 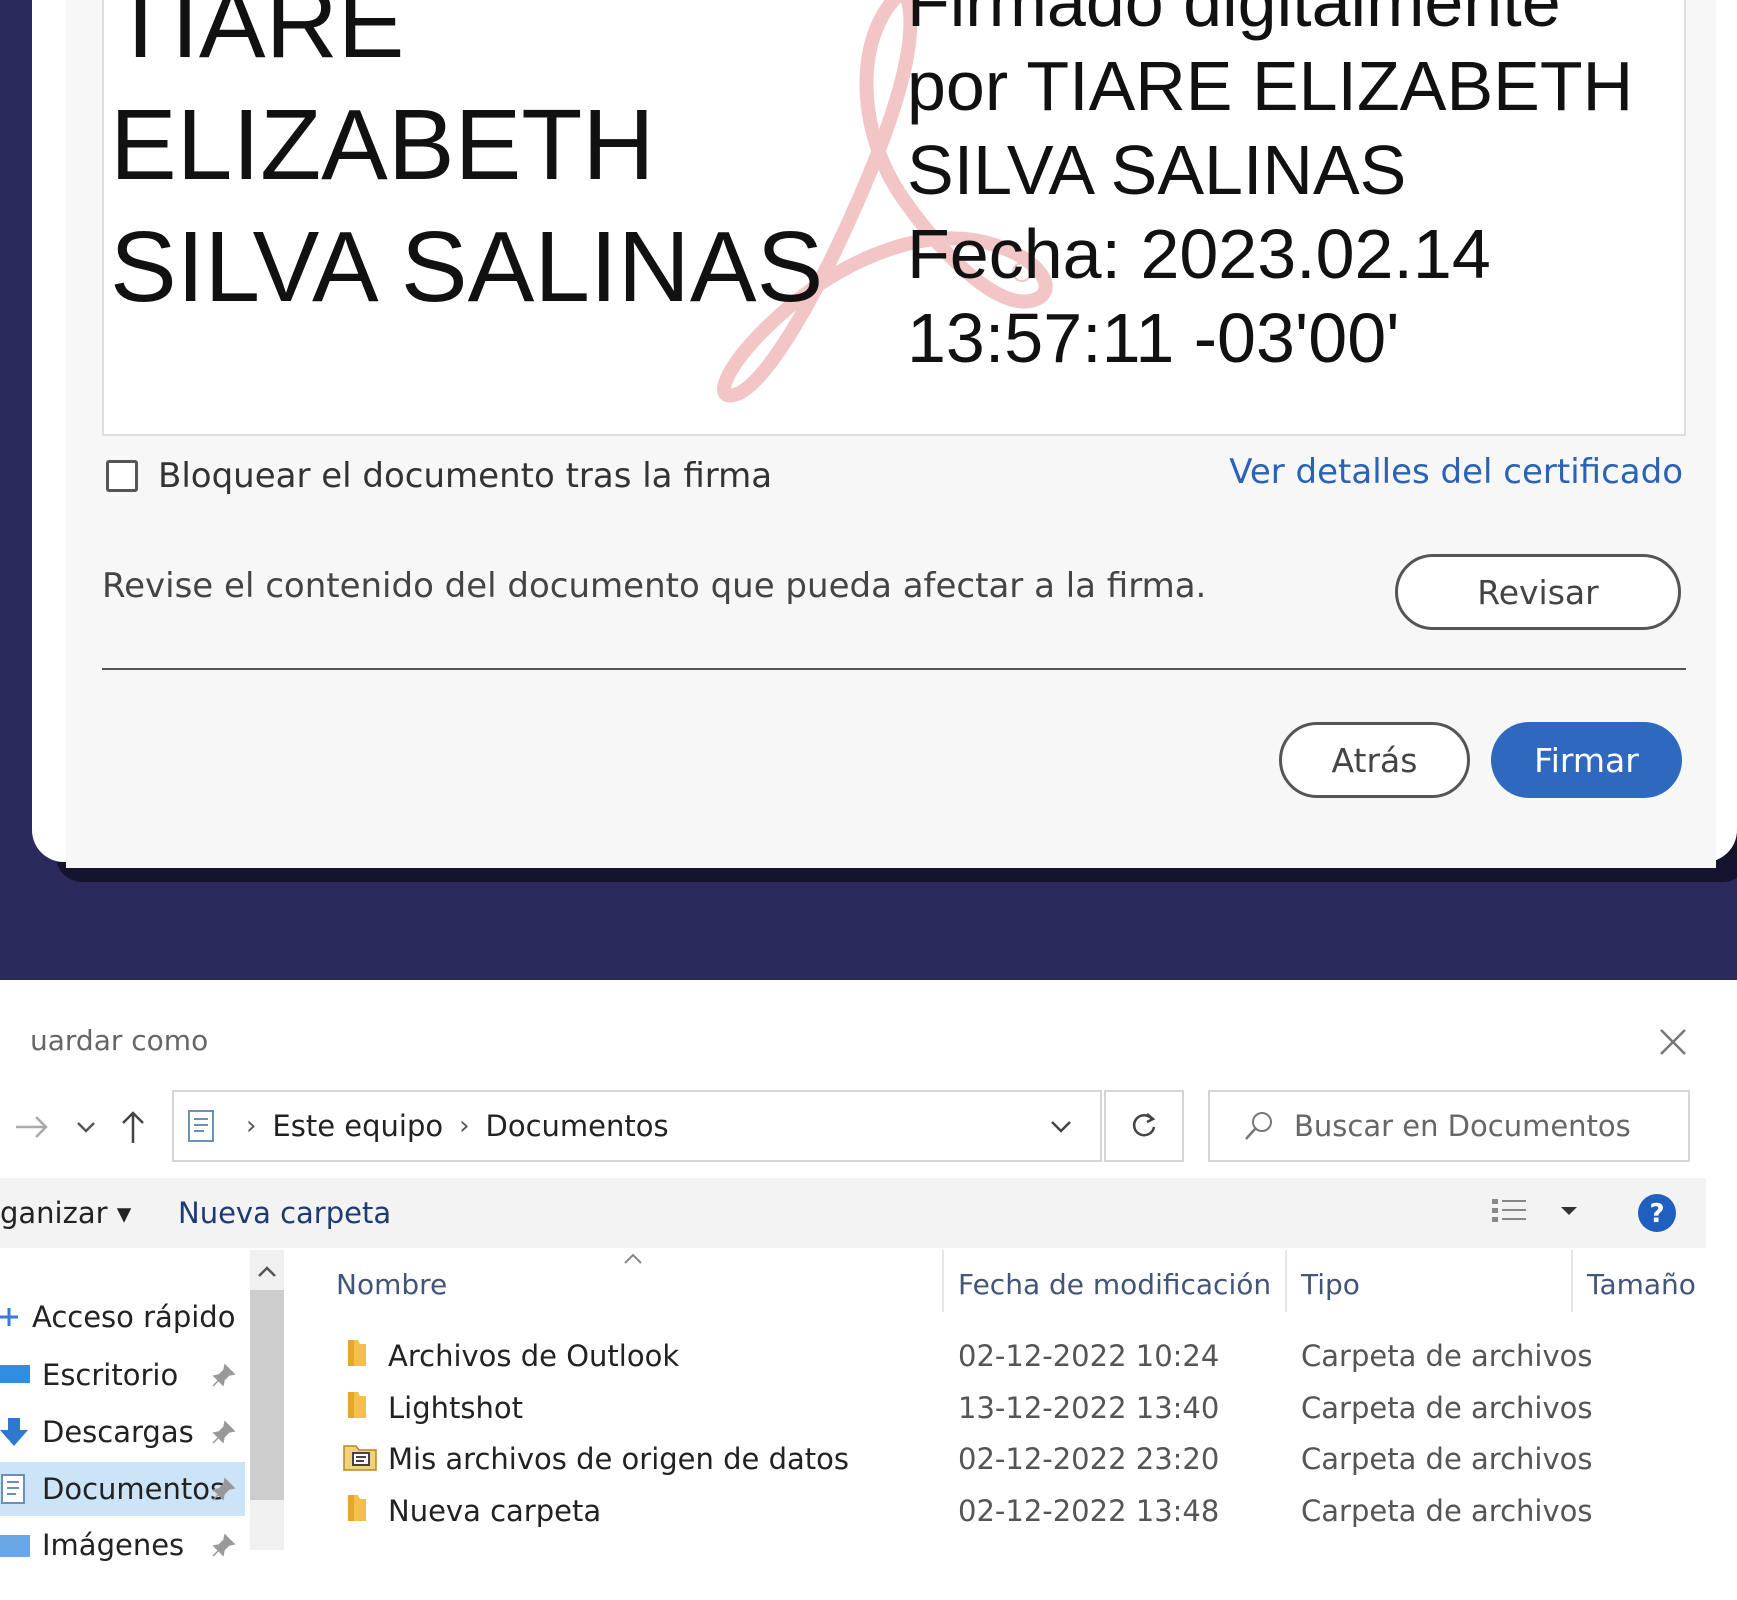 What do you see at coordinates (32, 1127) in the screenshot?
I see `forward-arrow-icon` at bounding box center [32, 1127].